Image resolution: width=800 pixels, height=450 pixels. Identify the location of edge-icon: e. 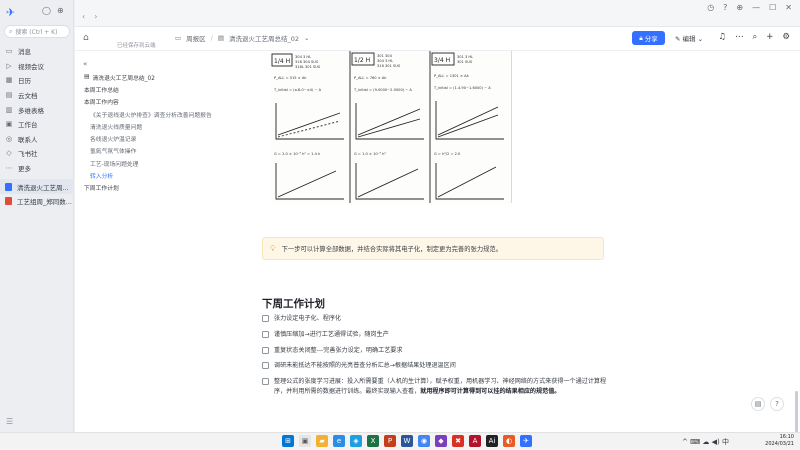
(339, 441).